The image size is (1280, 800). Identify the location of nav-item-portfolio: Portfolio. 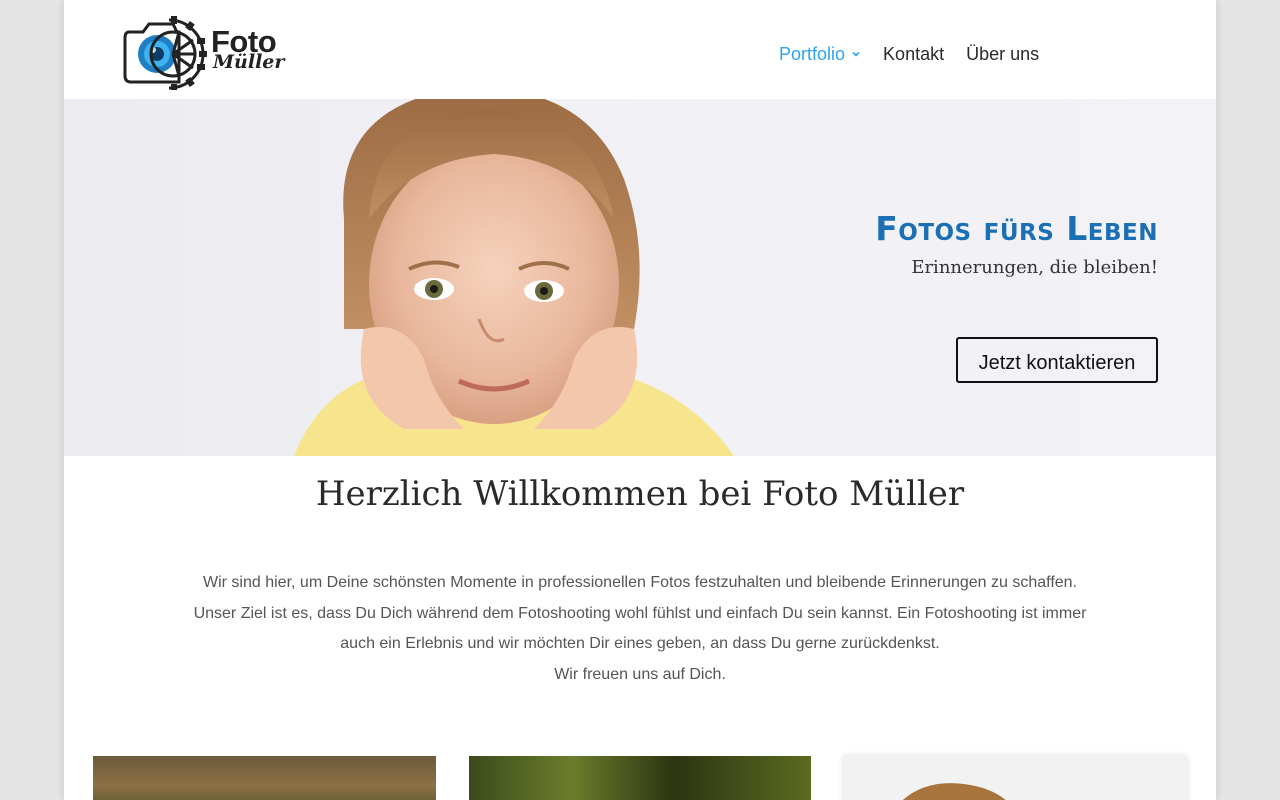
(820, 54).